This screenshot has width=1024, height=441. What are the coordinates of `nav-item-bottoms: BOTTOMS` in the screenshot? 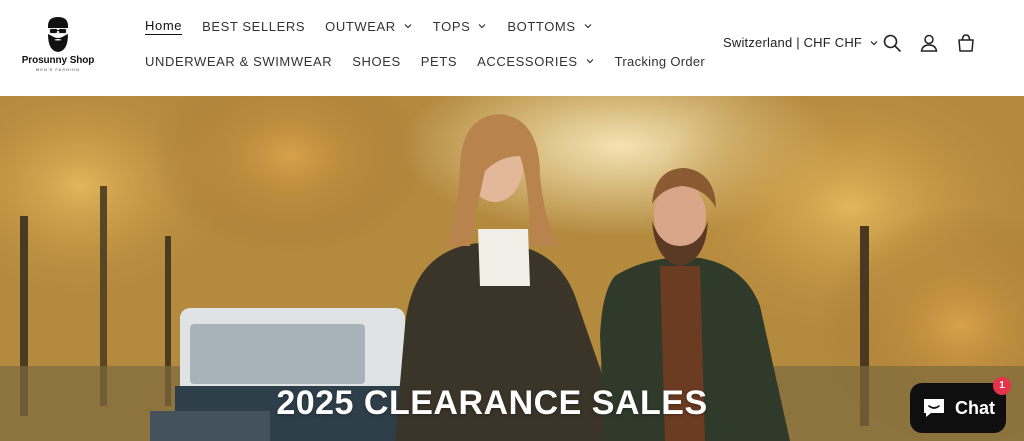 It's located at (549, 26).